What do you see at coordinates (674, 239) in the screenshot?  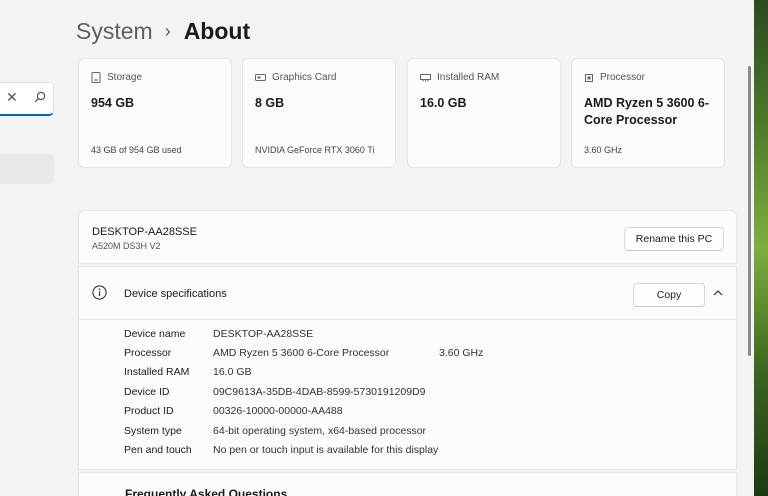 I see `rename-pc-button: Rename this PC` at bounding box center [674, 239].